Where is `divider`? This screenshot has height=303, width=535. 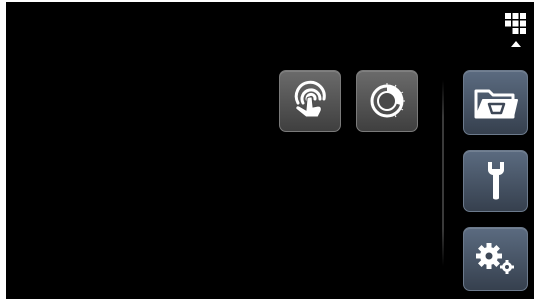 divider is located at coordinates (443, 173).